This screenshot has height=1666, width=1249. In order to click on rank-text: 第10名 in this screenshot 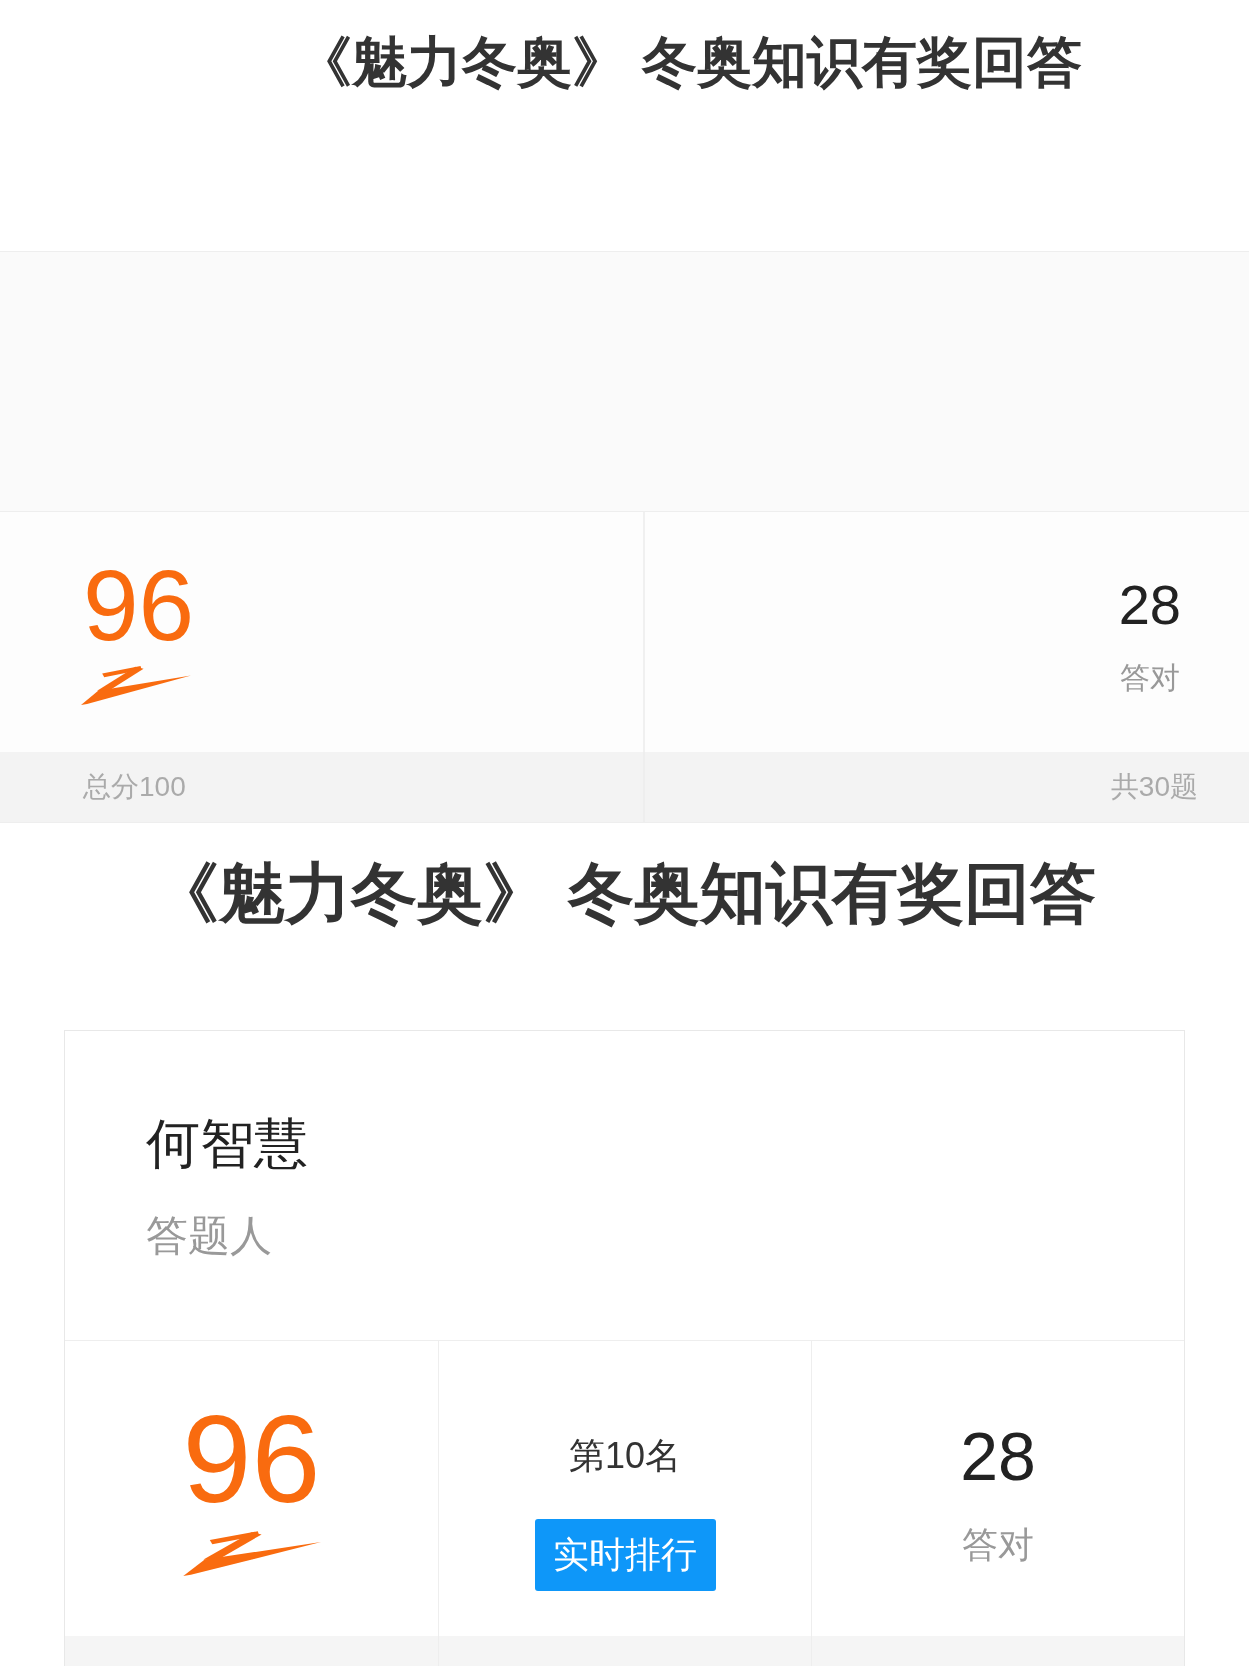, I will do `click(624, 1456)`.